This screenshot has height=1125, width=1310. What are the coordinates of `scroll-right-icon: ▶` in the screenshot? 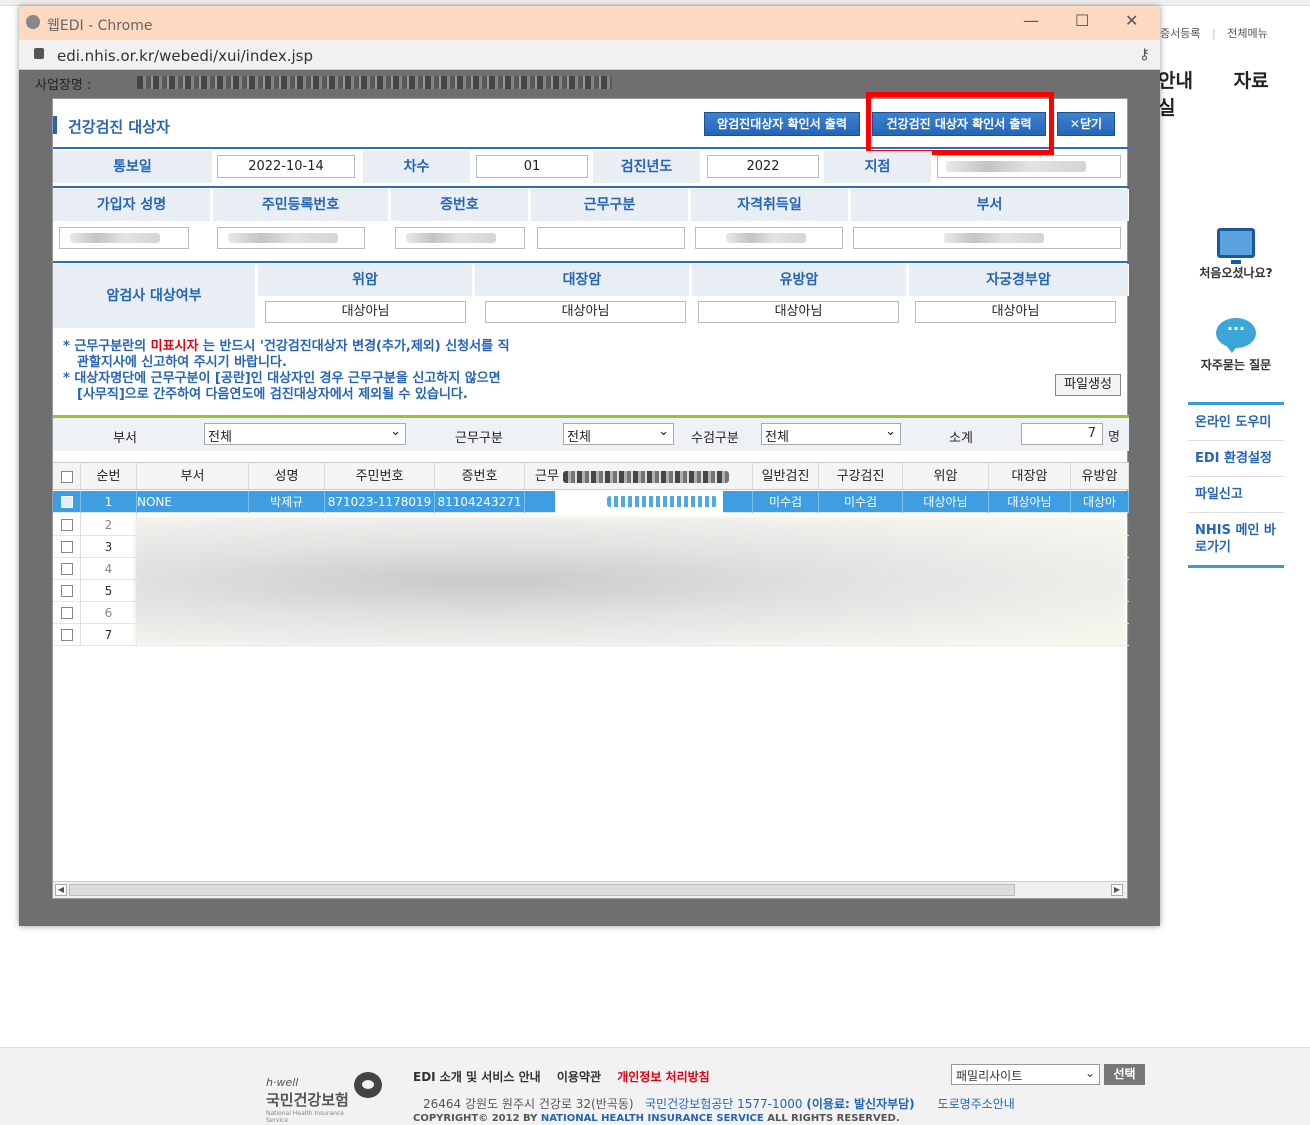 It's located at (1117, 890).